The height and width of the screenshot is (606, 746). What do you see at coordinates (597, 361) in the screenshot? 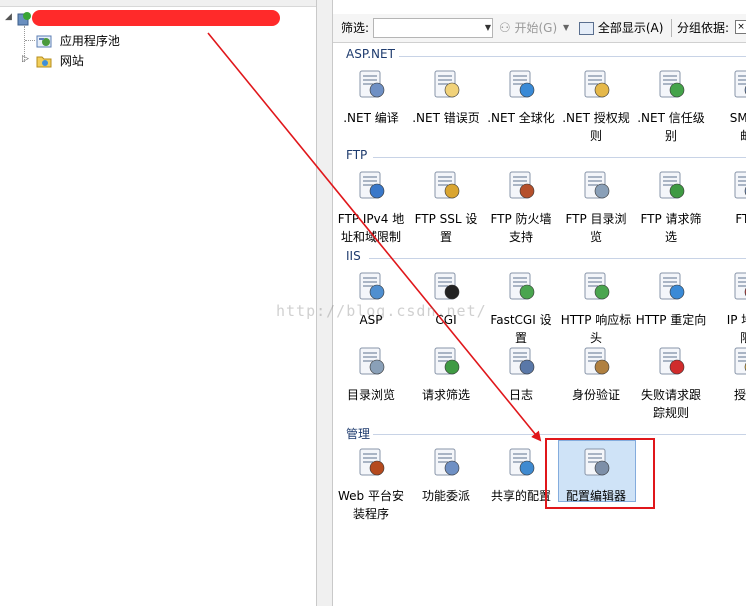
I see `authentication-icon` at bounding box center [597, 361].